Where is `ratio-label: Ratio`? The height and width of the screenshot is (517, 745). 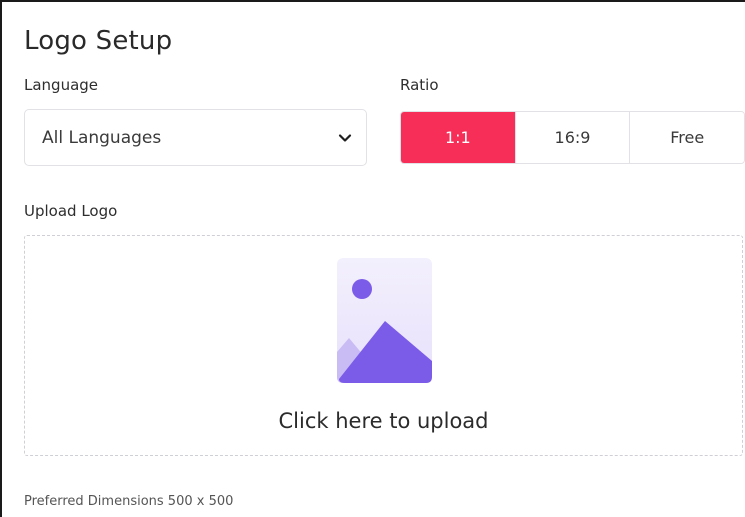 ratio-label: Ratio is located at coordinates (419, 85).